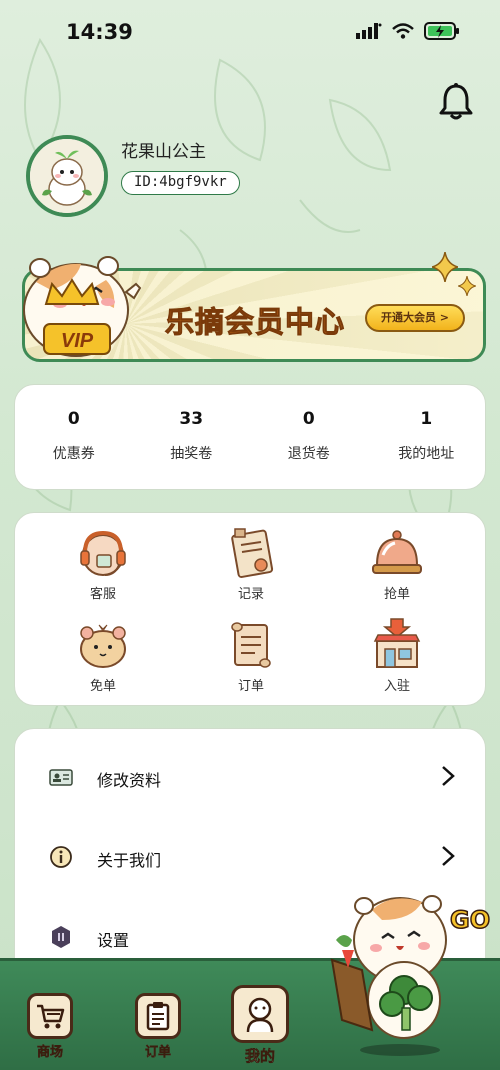  I want to click on menu-label: 设置, so click(113, 940).